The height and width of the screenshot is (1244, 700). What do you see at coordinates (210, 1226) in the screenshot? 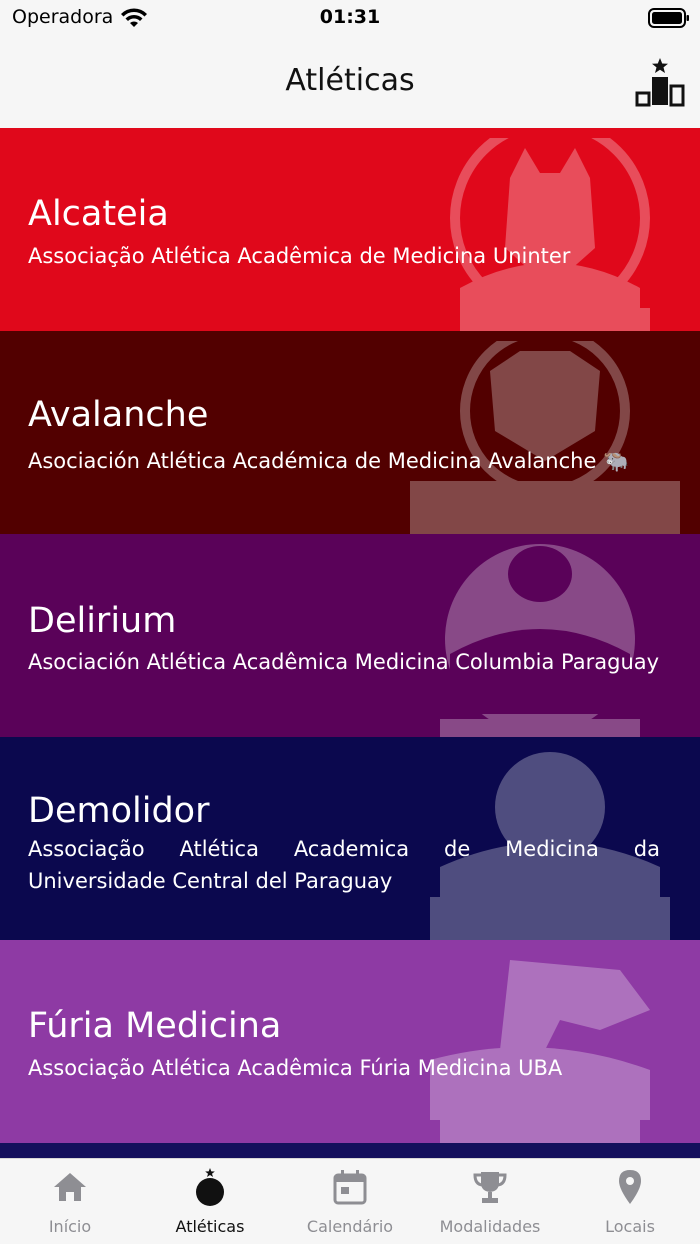
I see `tab-label: Atléticas` at bounding box center [210, 1226].